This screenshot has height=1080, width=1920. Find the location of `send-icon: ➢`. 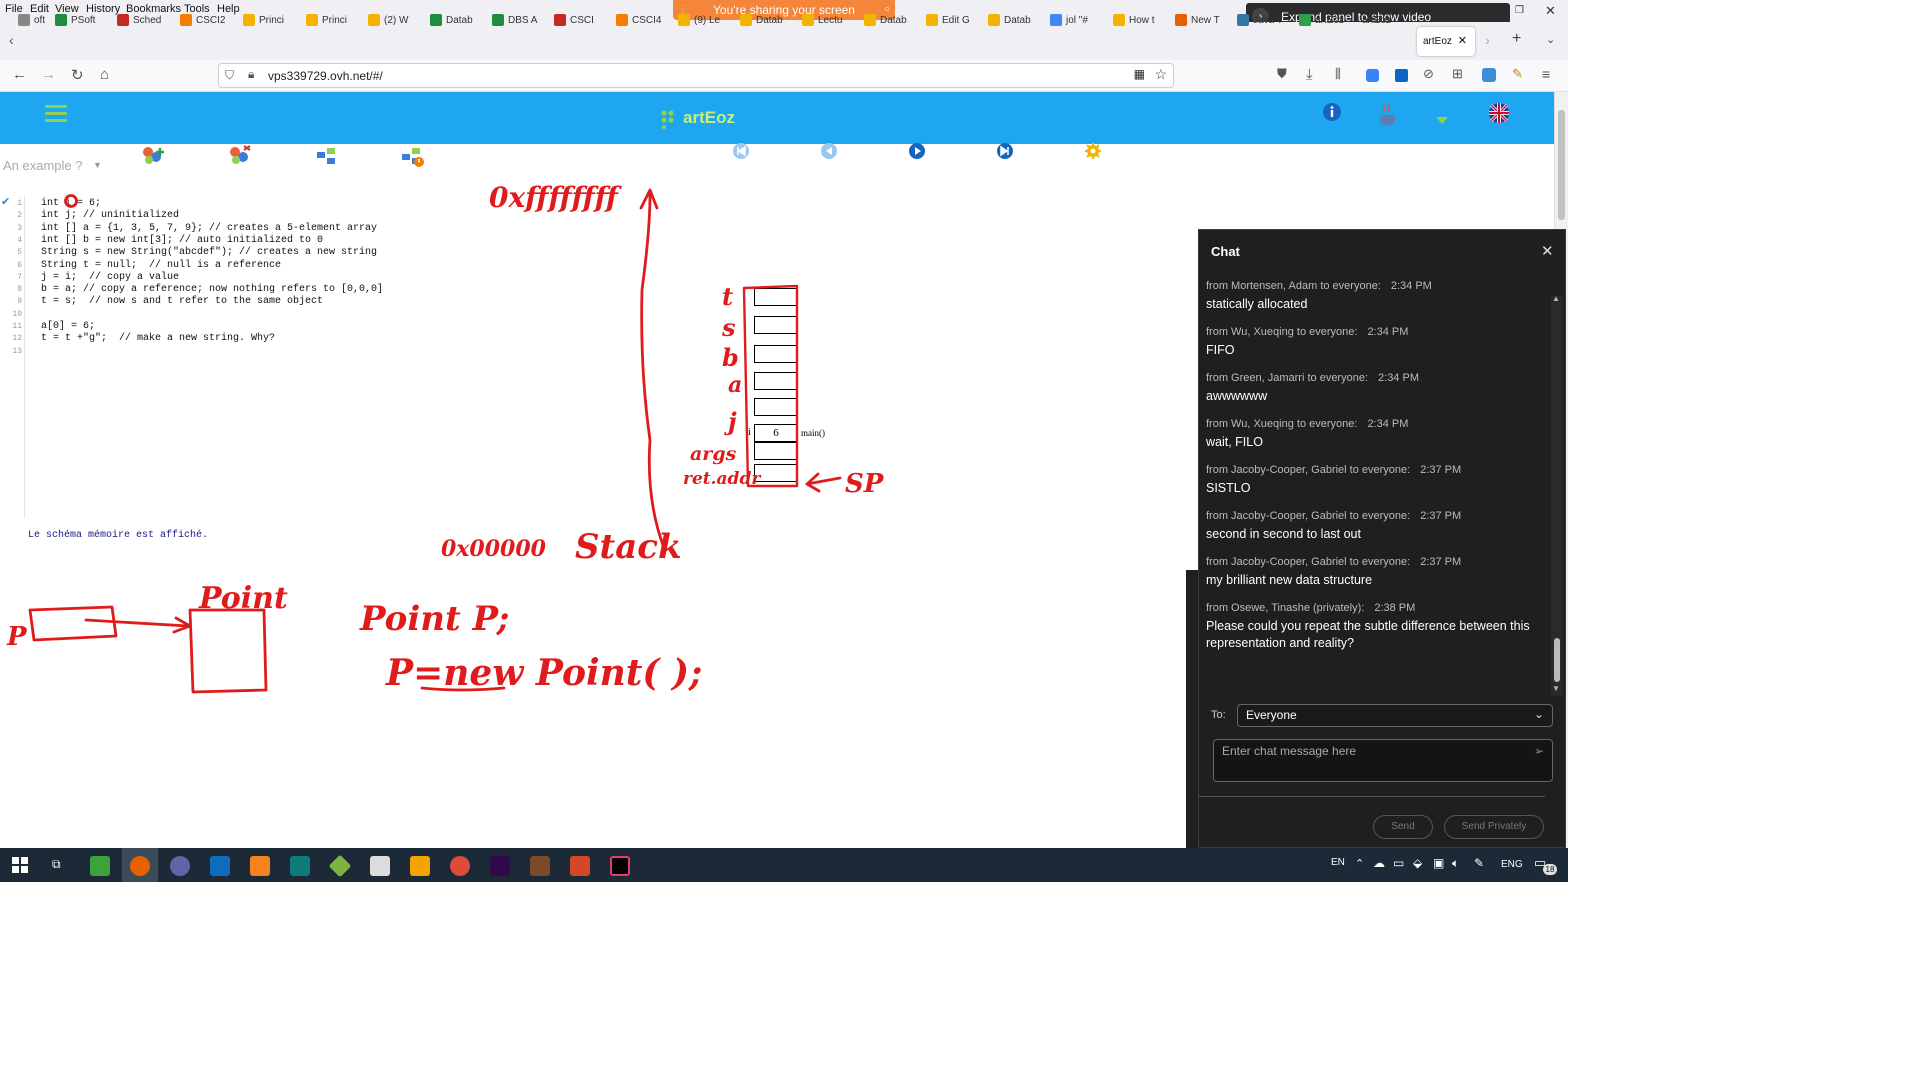

send-icon: ➢ is located at coordinates (1539, 751).